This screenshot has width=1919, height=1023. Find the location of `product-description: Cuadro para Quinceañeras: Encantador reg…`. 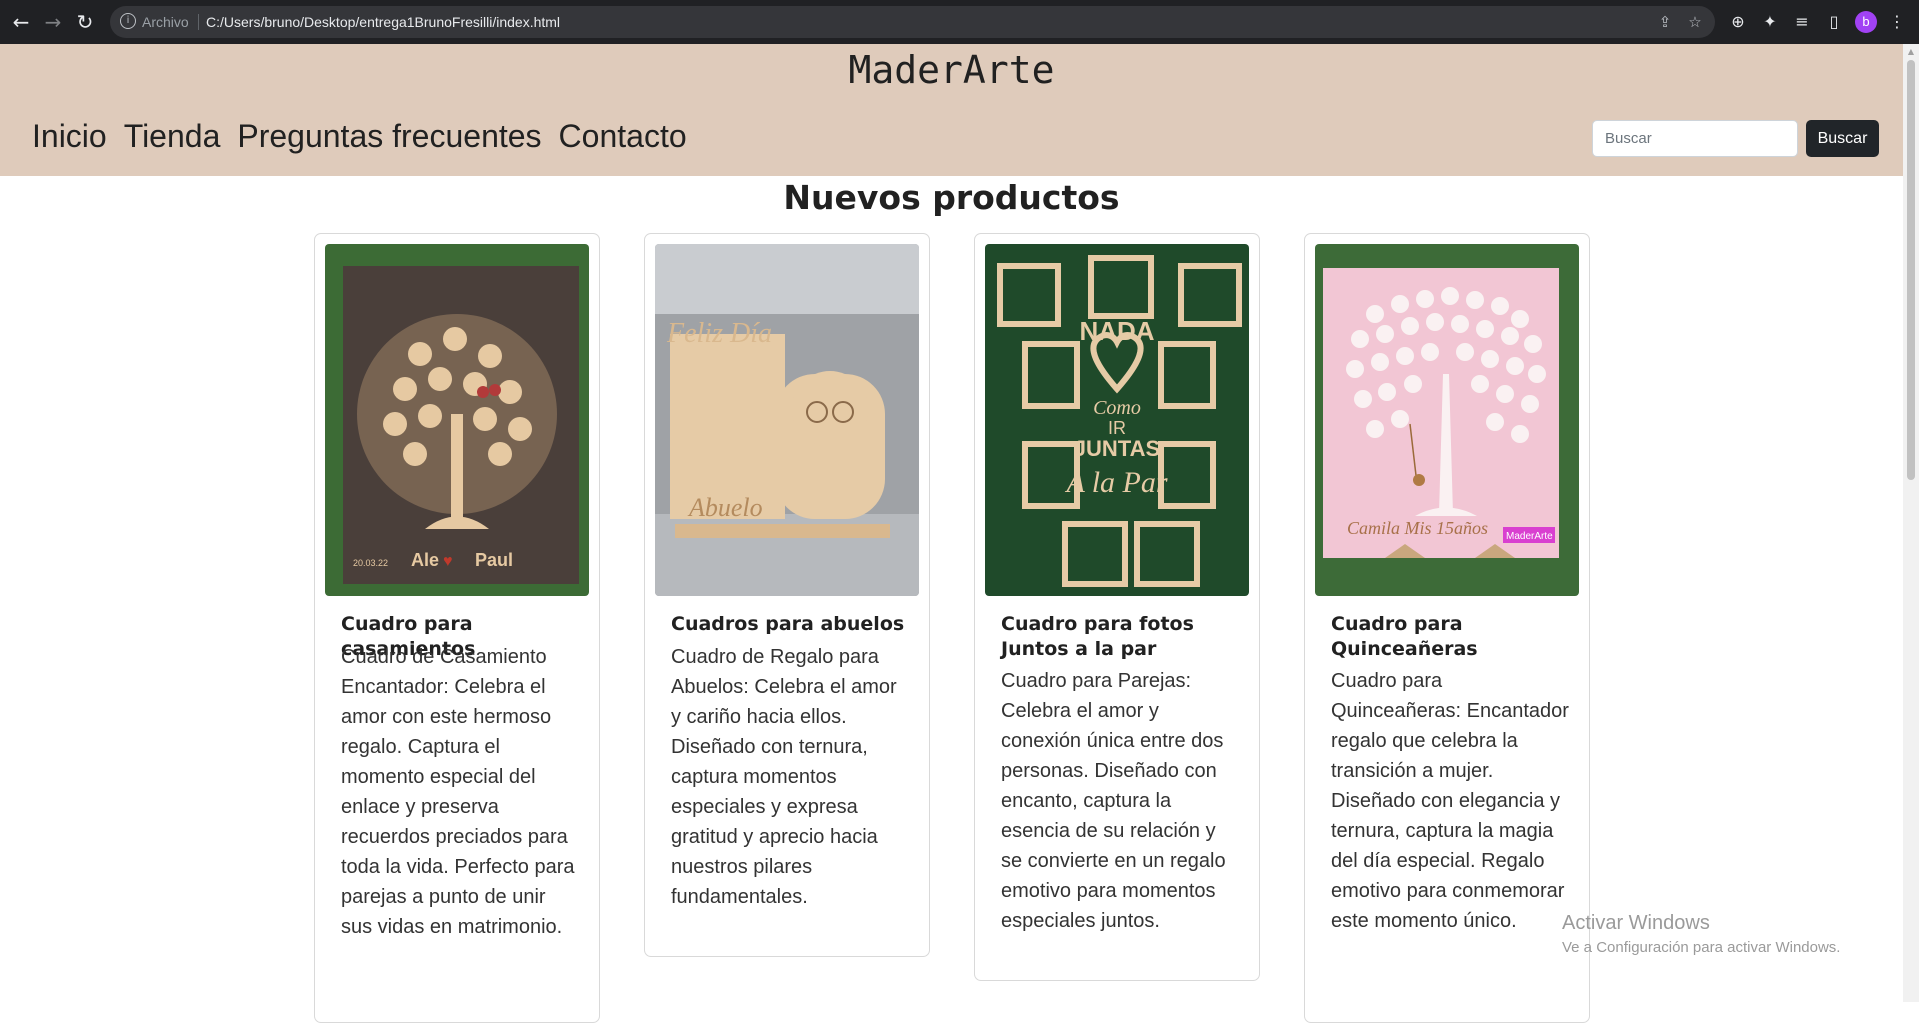

product-description: Cuadro para Quinceañeras: Encantador reg… is located at coordinates (1450, 801).